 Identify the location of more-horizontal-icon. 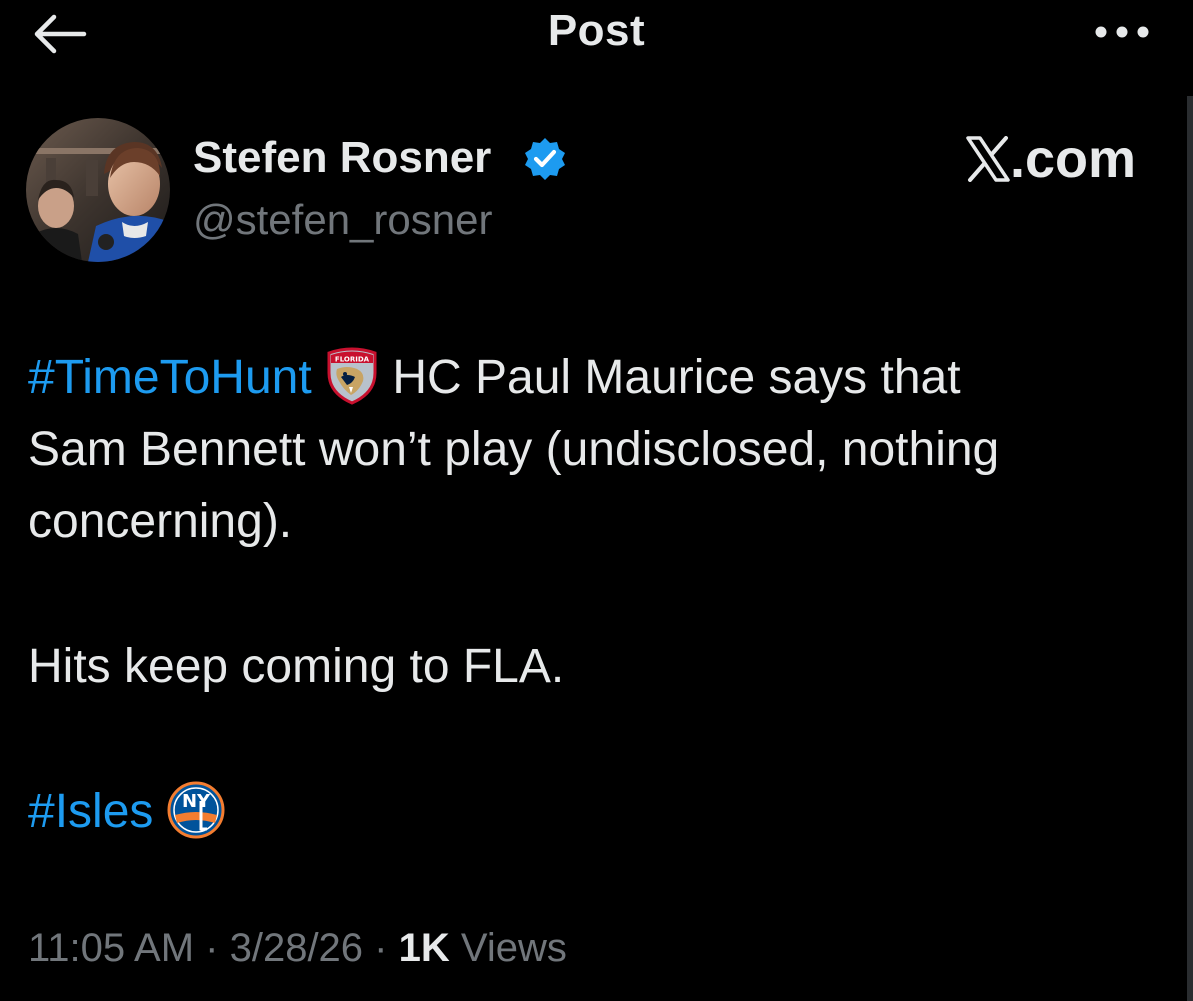
(1122, 32).